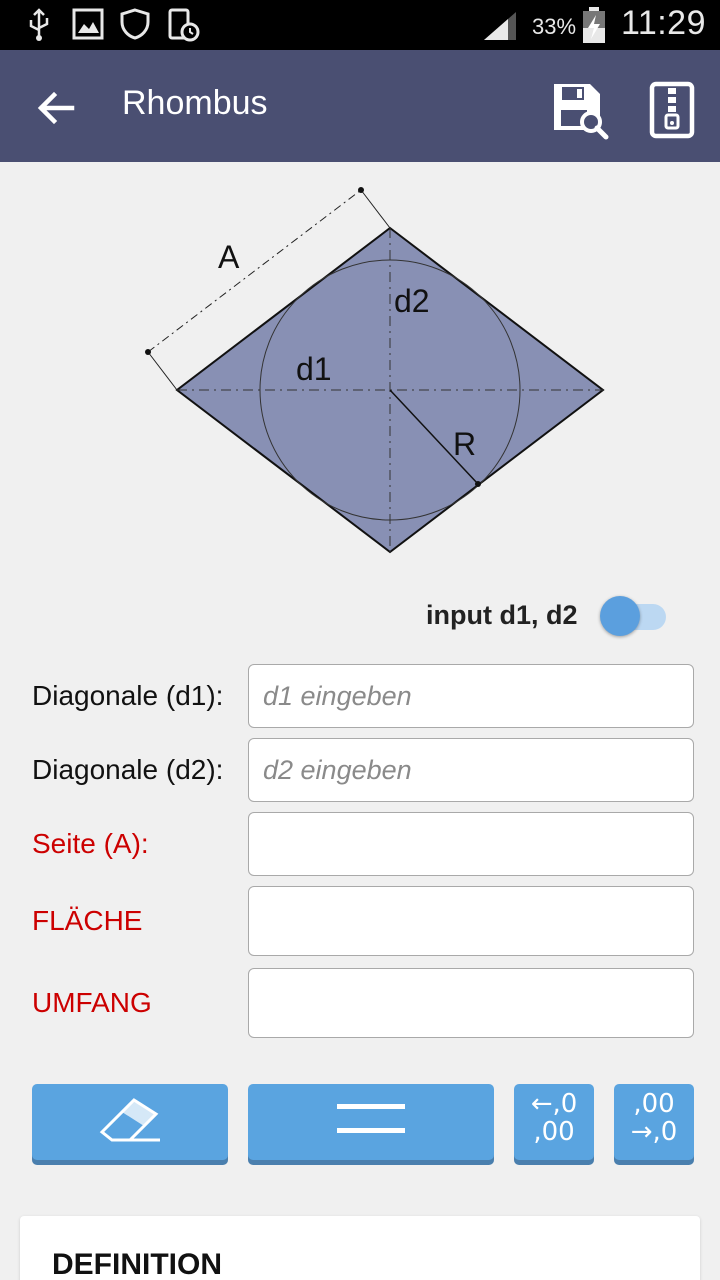 The height and width of the screenshot is (1280, 720). I want to click on increase-decimals-button: ,00 →,0, so click(654, 1122).